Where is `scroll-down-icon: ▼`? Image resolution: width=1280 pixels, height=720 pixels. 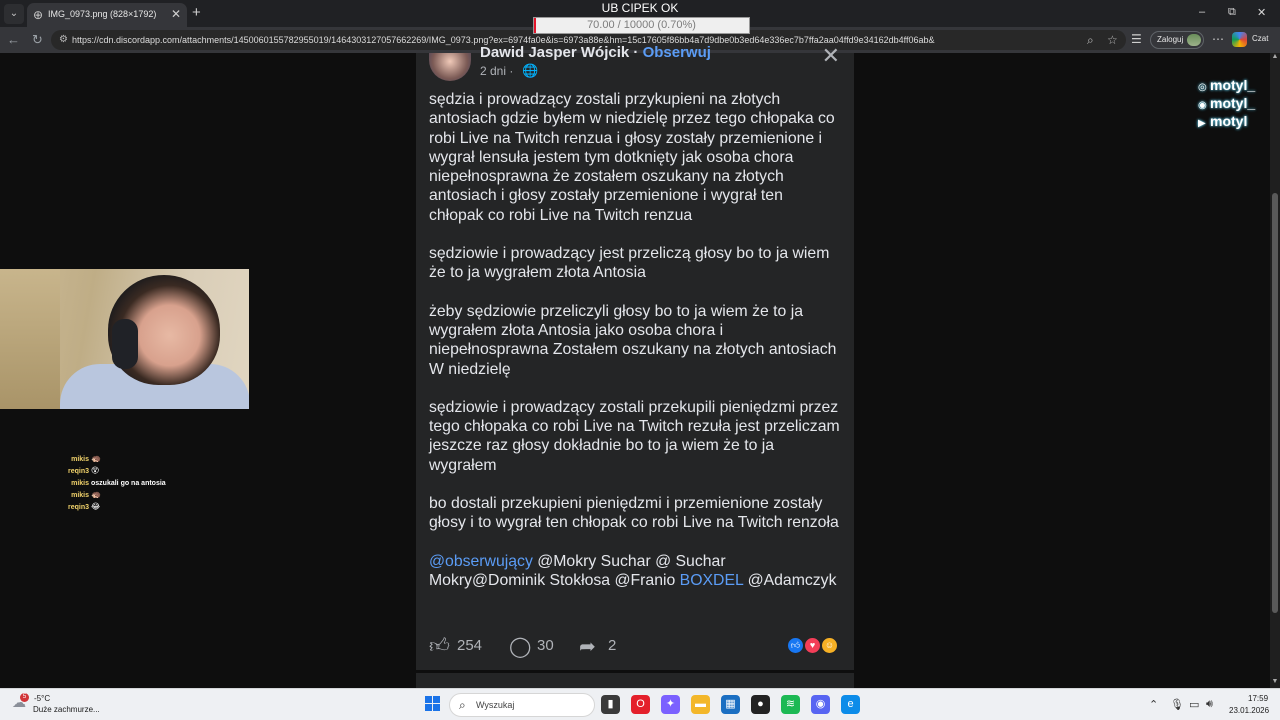 scroll-down-icon: ▼ is located at coordinates (1275, 683).